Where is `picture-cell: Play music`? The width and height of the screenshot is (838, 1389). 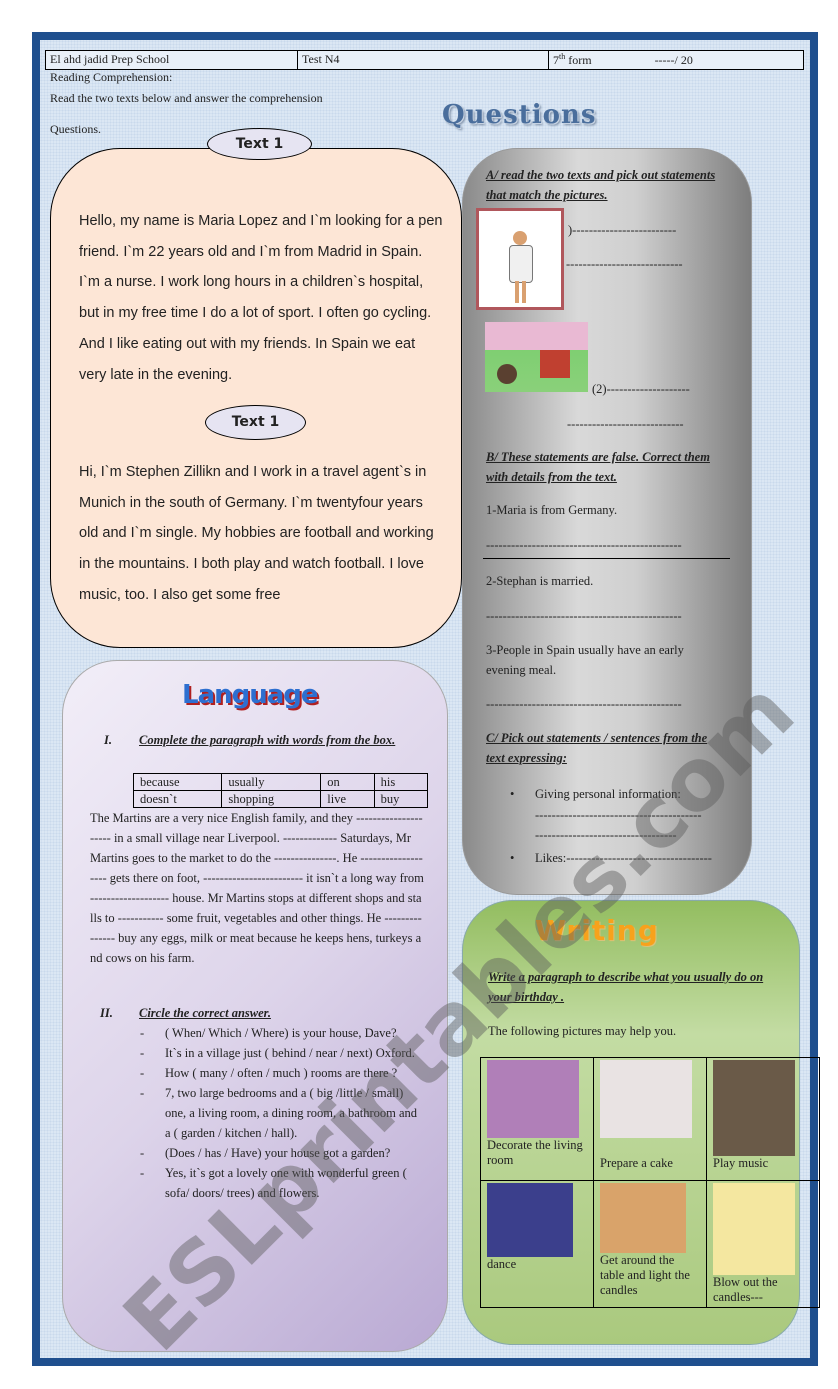 picture-cell: Play music is located at coordinates (763, 1119).